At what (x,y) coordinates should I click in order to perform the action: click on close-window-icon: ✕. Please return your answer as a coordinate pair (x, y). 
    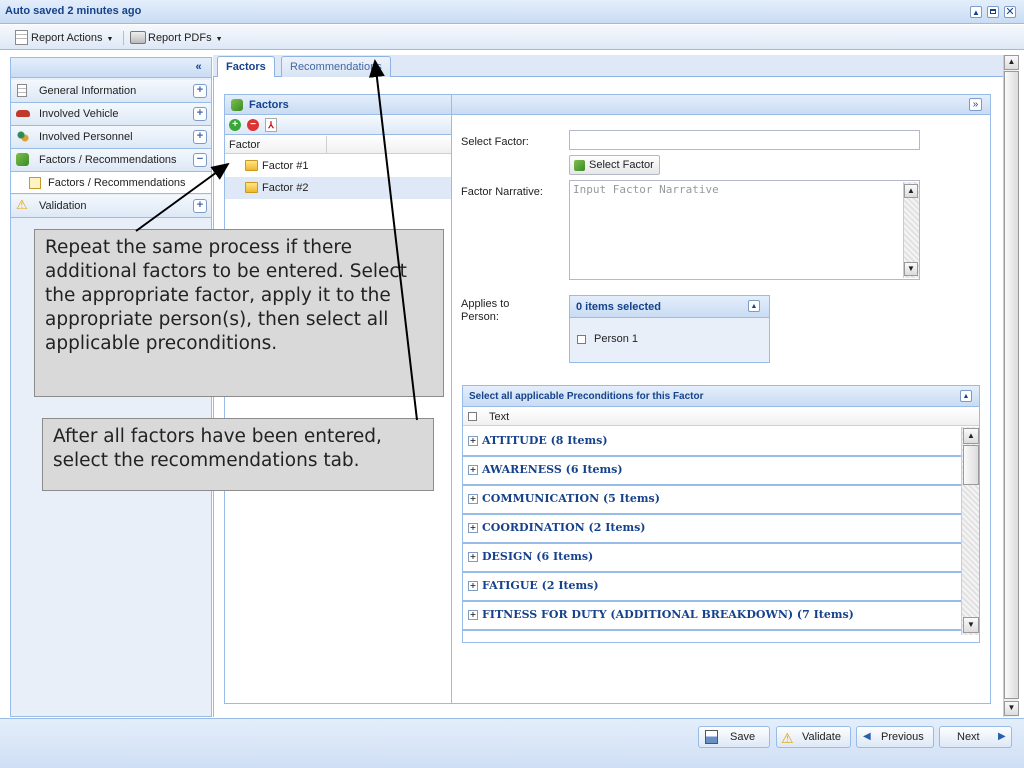
    Looking at the image, I should click on (1010, 12).